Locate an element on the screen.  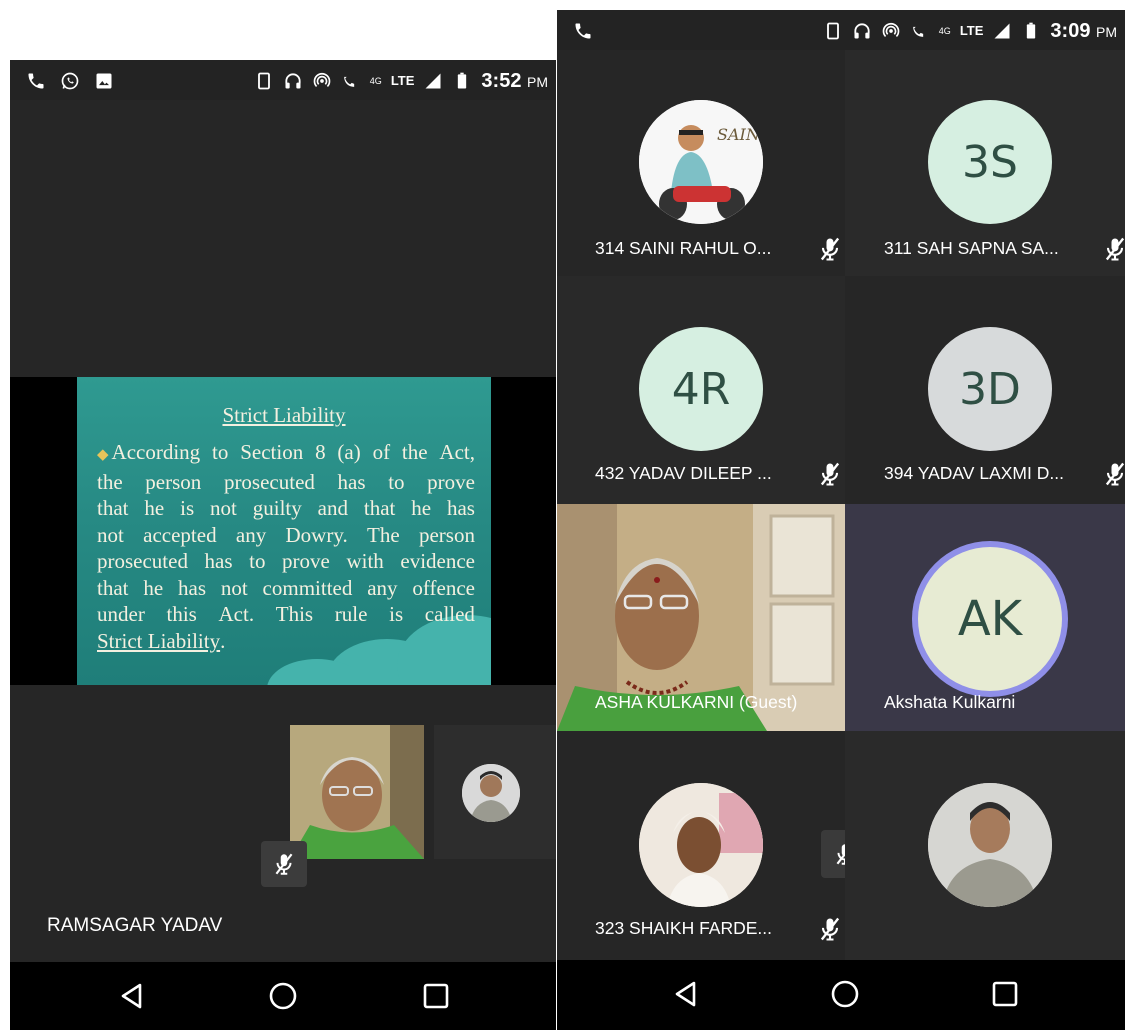
slide-word: with is located at coordinates (365, 561).